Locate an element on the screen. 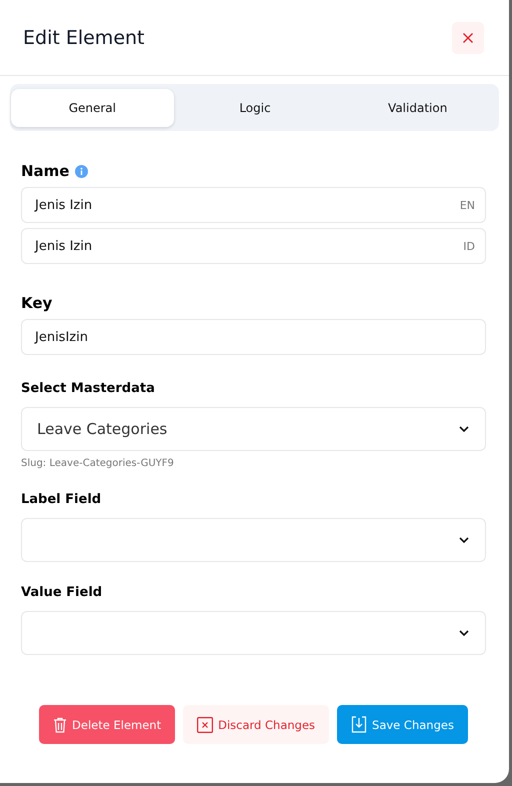 This screenshot has height=786, width=512. field-label: Label Field is located at coordinates (61, 500).